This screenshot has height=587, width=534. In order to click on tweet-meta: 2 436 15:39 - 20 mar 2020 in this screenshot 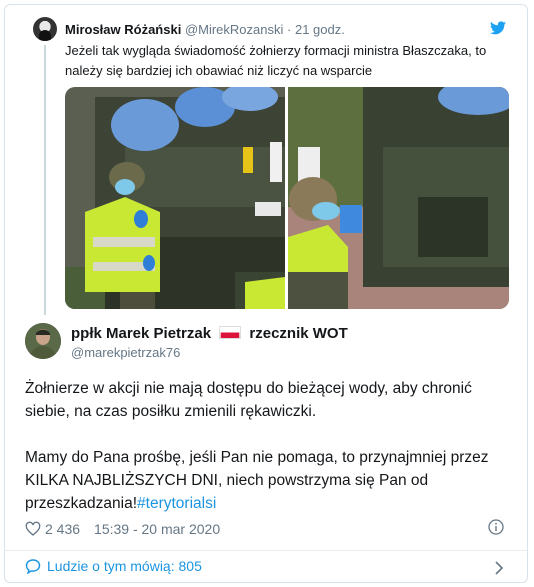, I will do `click(122, 529)`.